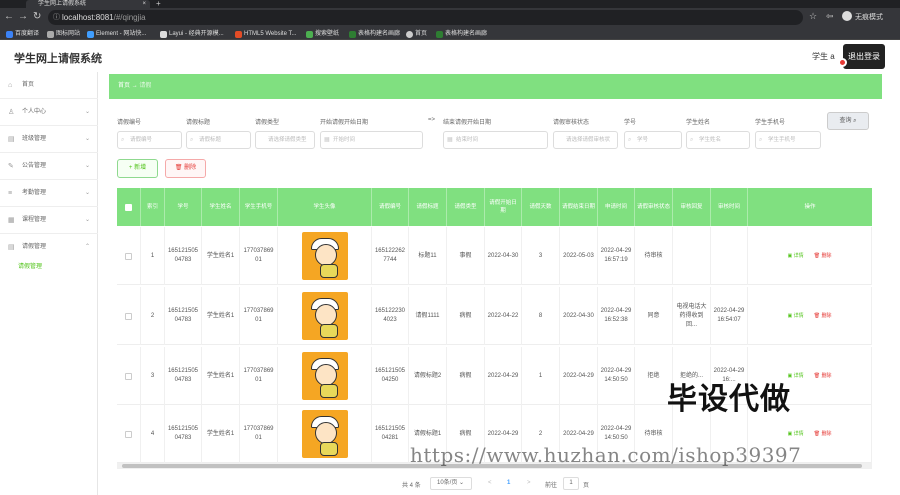 This screenshot has width=900, height=495. I want to click on url-path: /#/qingjia, so click(129, 17).